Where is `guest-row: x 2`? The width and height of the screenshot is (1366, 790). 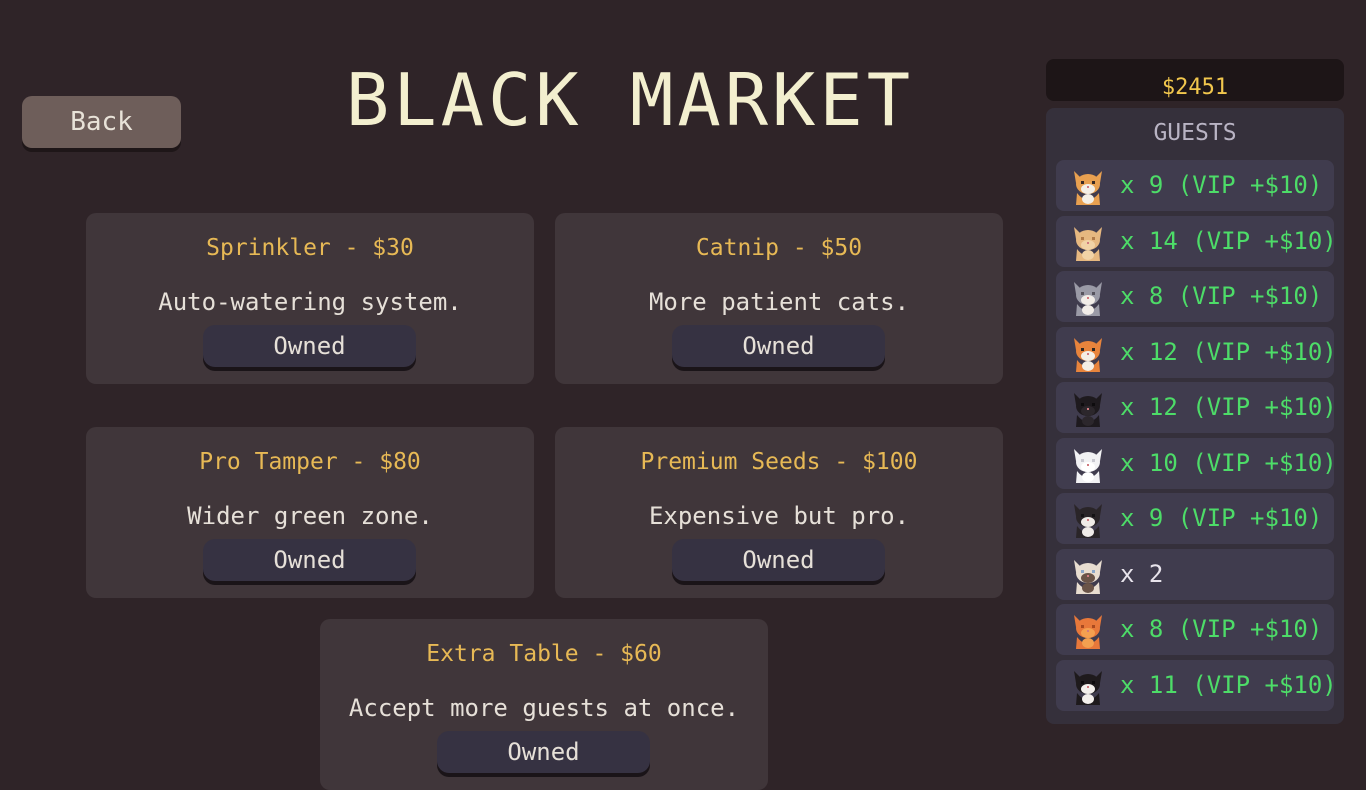
guest-row: x 2 is located at coordinates (1195, 574).